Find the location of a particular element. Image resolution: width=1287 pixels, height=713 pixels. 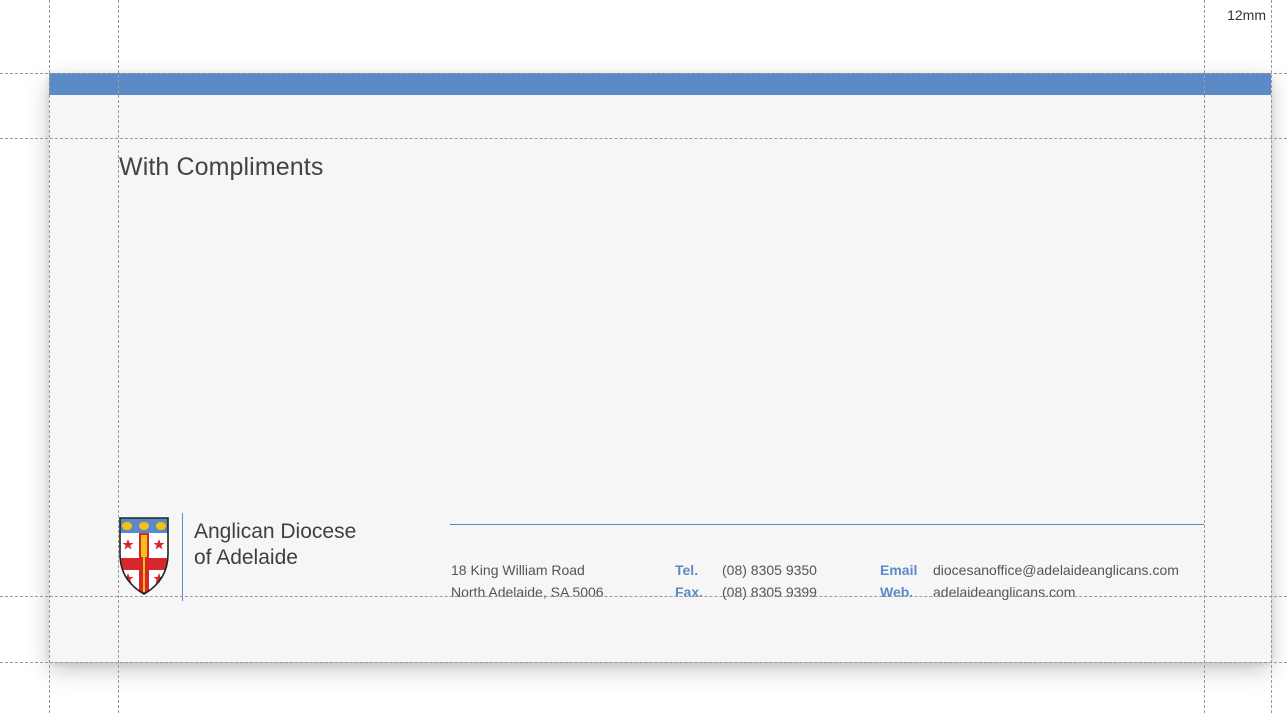

slip-title: With Compliments is located at coordinates (221, 167).